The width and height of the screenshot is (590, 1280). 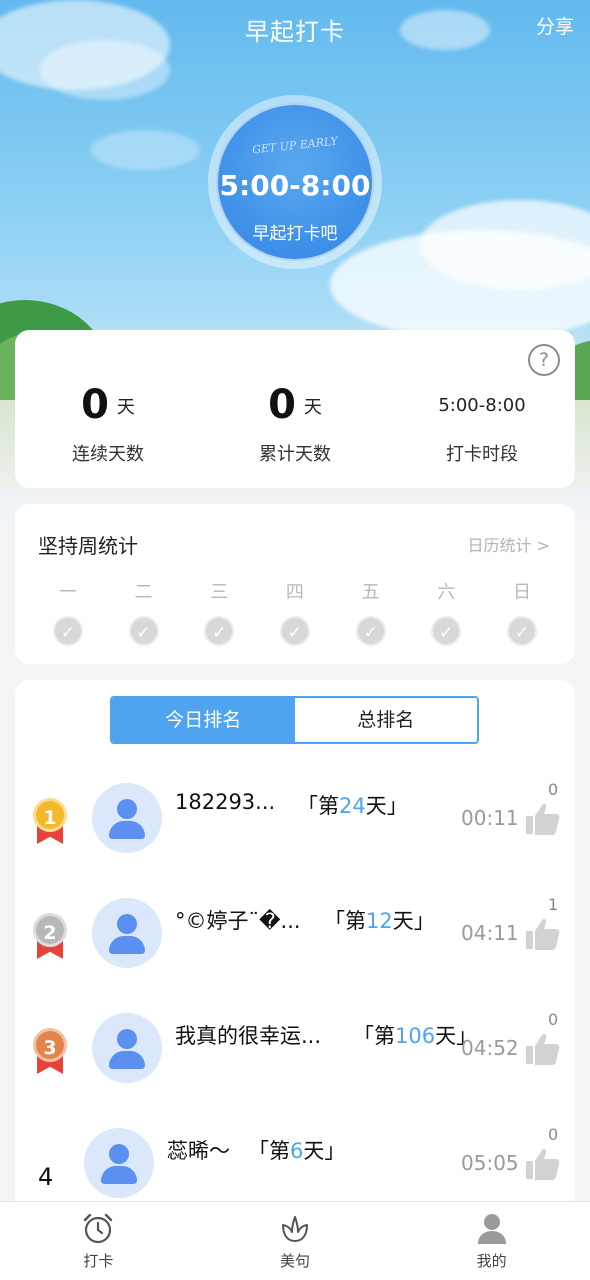 I want to click on checkin-clock-button: GET UP EARLY 5:00-8:00 早起打卡吧, so click(x=295, y=182).